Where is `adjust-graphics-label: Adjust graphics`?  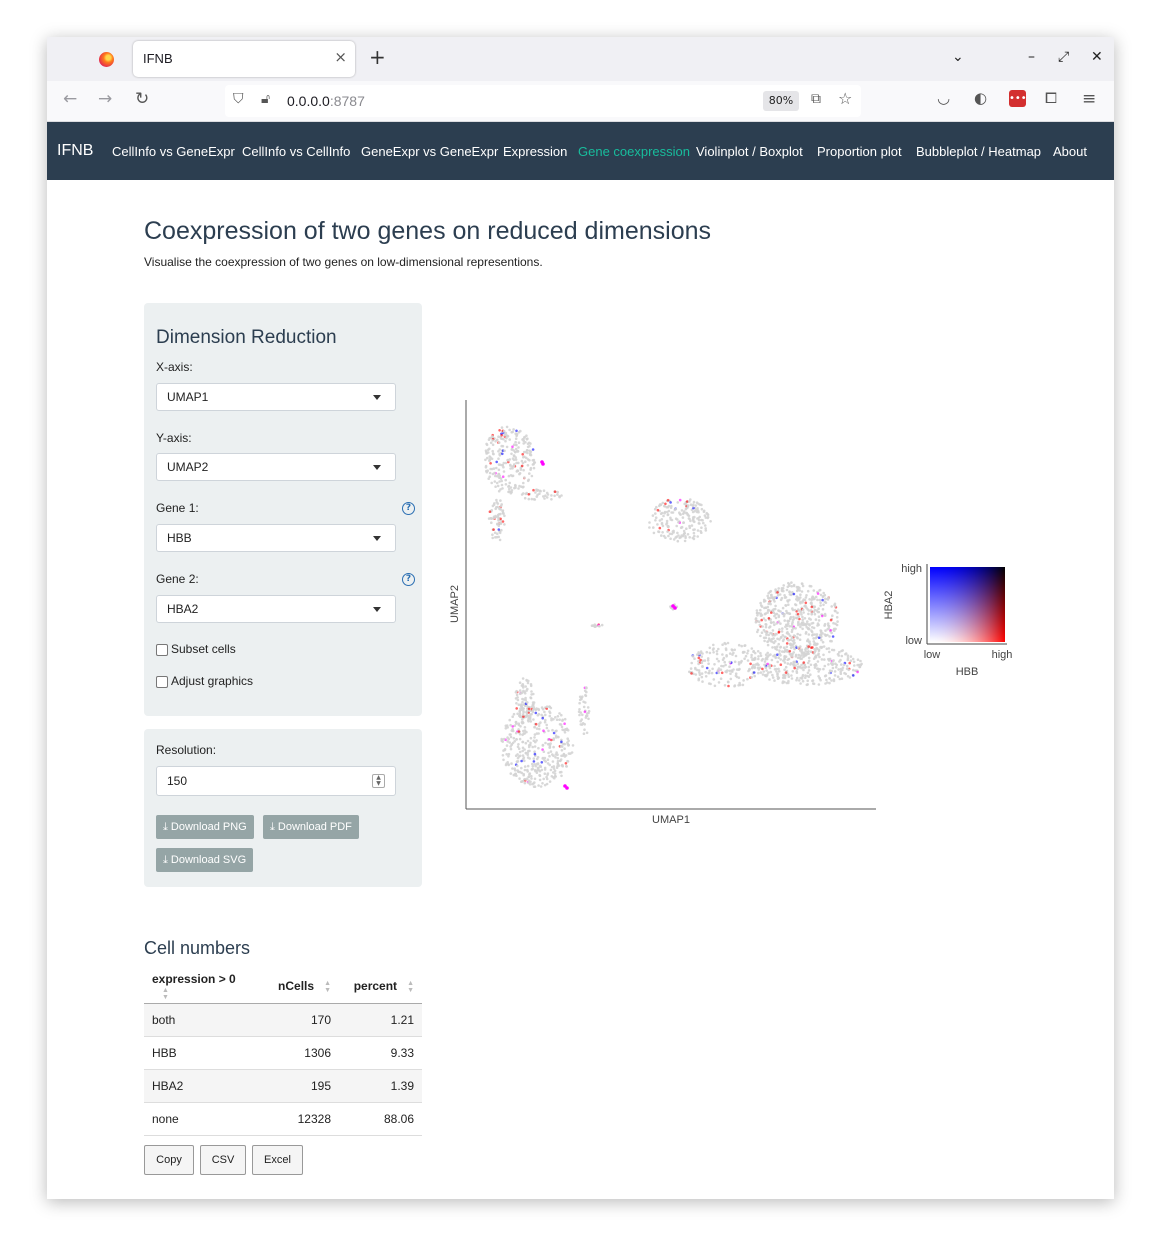 adjust-graphics-label: Adjust graphics is located at coordinates (212, 681).